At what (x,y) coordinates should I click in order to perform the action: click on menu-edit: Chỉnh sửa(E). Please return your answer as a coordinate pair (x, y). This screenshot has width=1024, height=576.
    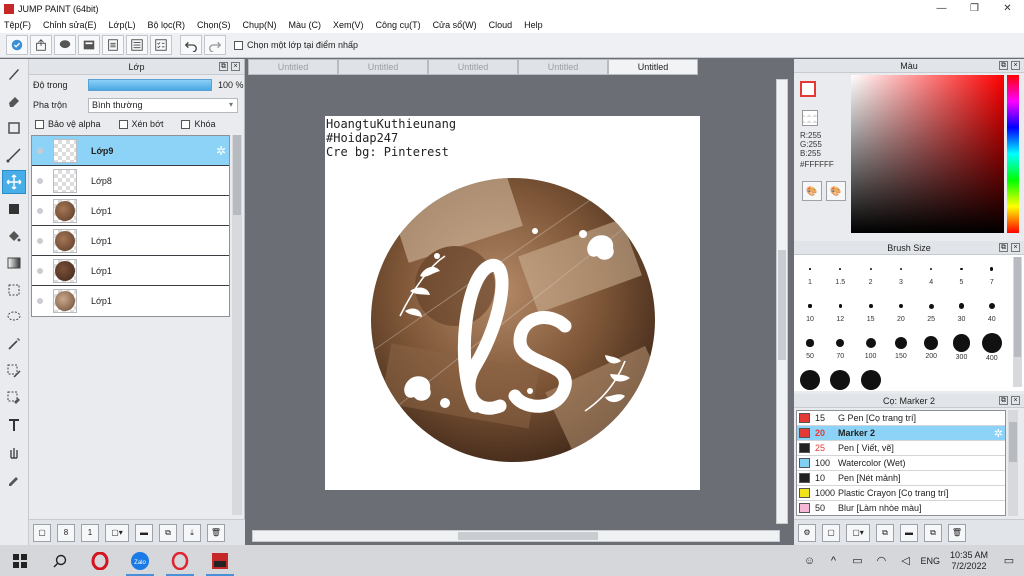
    Looking at the image, I should click on (70, 25).